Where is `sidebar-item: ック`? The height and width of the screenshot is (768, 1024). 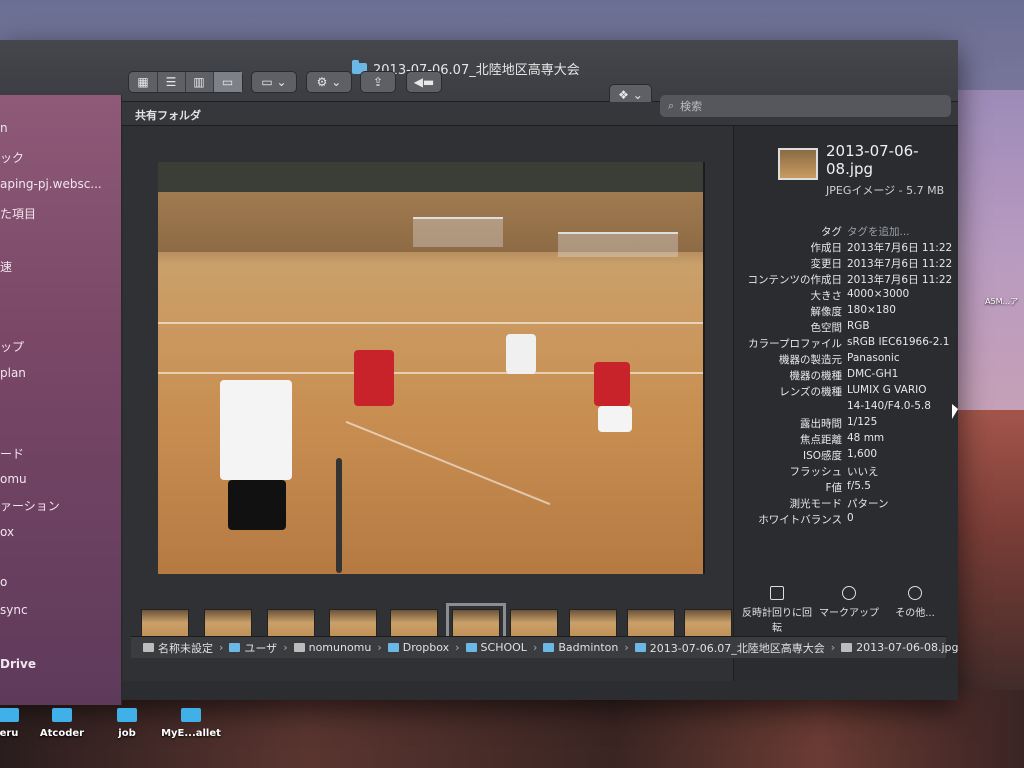
sidebar-item: ック is located at coordinates (12, 157).